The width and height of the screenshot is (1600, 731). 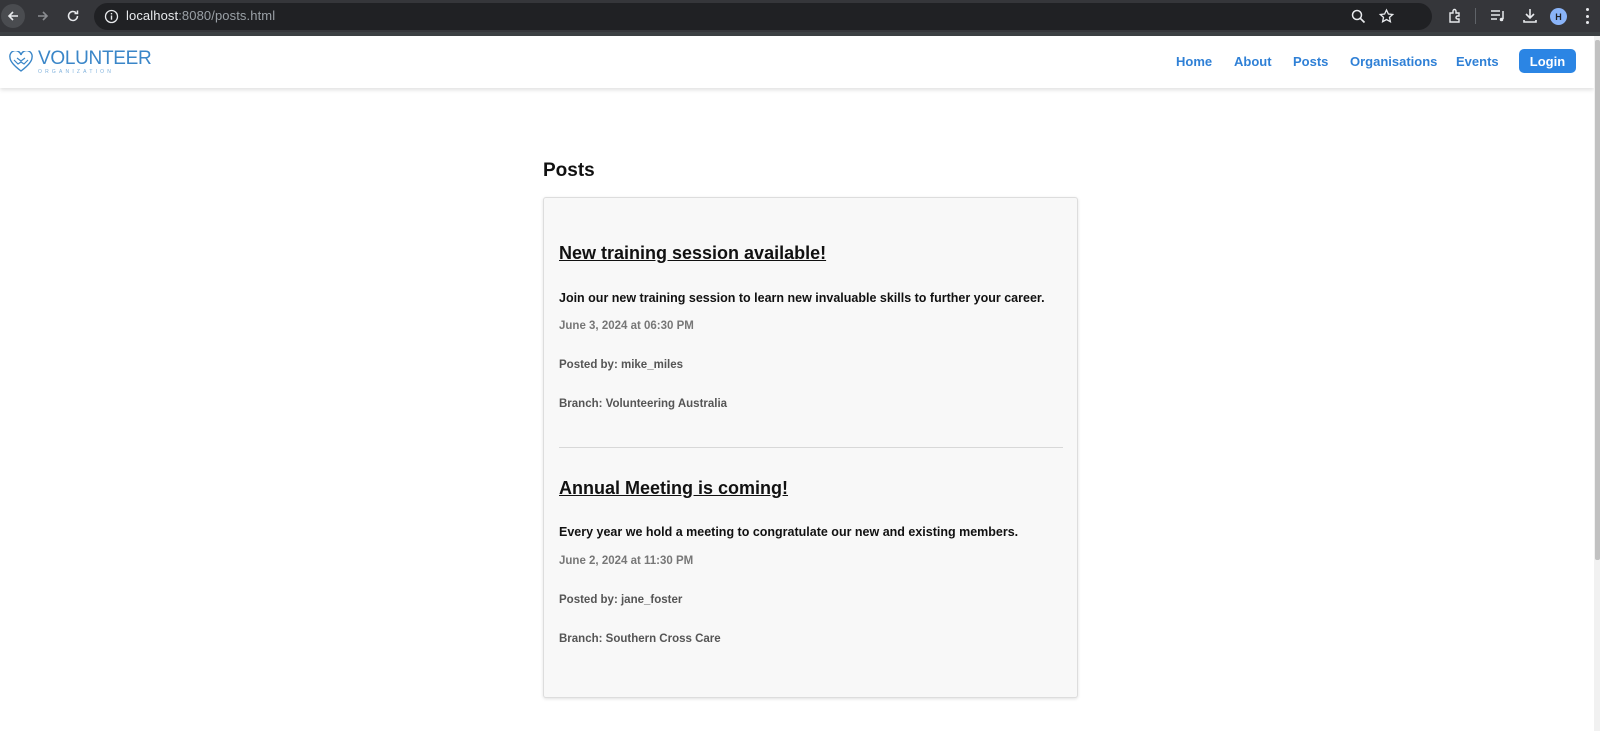 I want to click on site-logo: VOLUNTEER ORGANIZATION, so click(x=80, y=62).